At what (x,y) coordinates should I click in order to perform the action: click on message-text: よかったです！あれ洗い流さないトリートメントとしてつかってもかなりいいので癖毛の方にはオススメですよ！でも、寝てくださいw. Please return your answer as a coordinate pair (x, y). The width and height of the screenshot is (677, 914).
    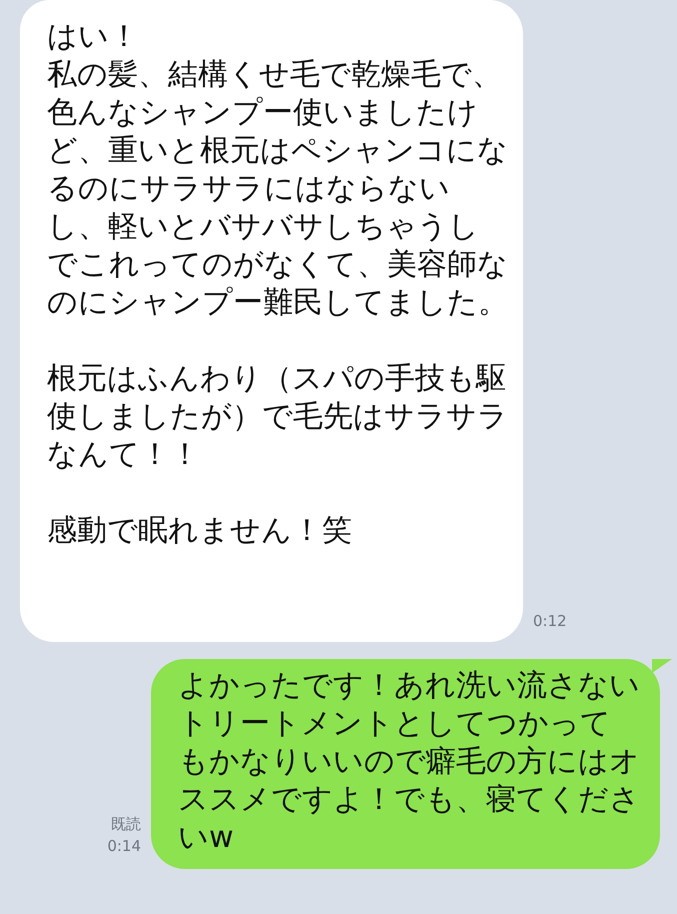
    Looking at the image, I should click on (409, 762).